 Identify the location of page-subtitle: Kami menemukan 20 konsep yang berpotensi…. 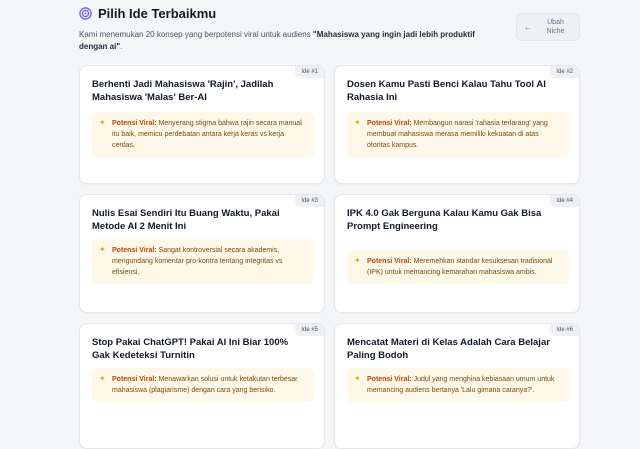
(289, 41).